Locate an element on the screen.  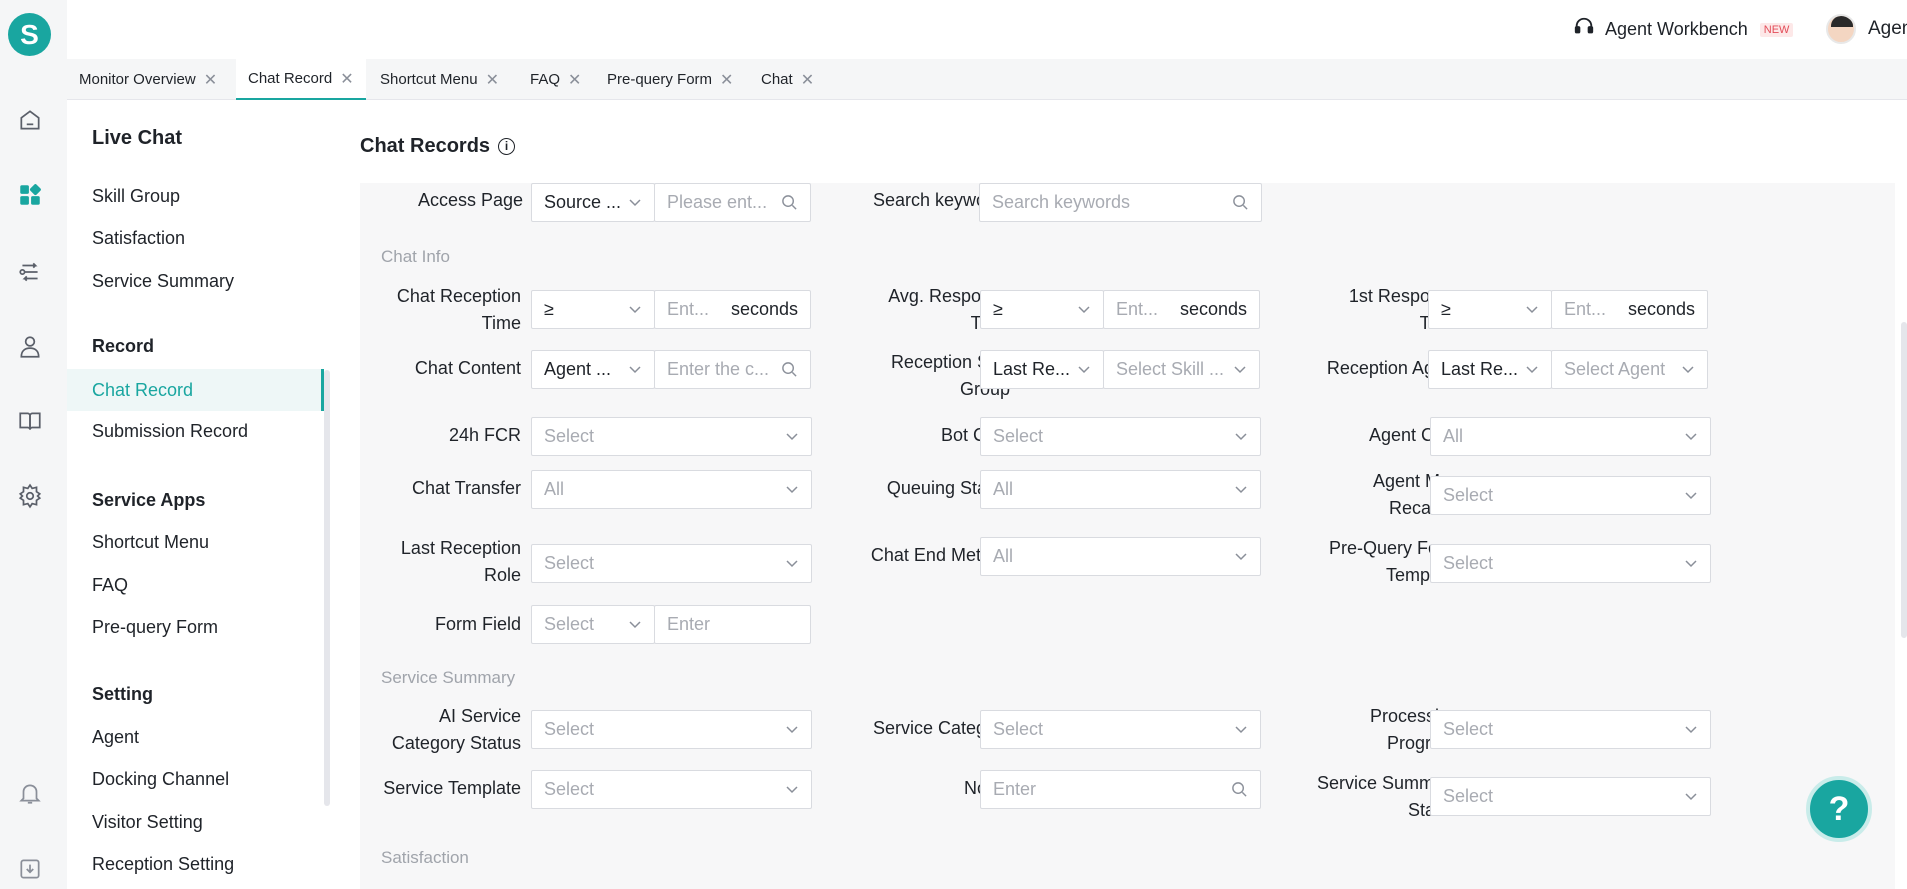
avg-response-time-operator: ≥ is located at coordinates (1042, 309).